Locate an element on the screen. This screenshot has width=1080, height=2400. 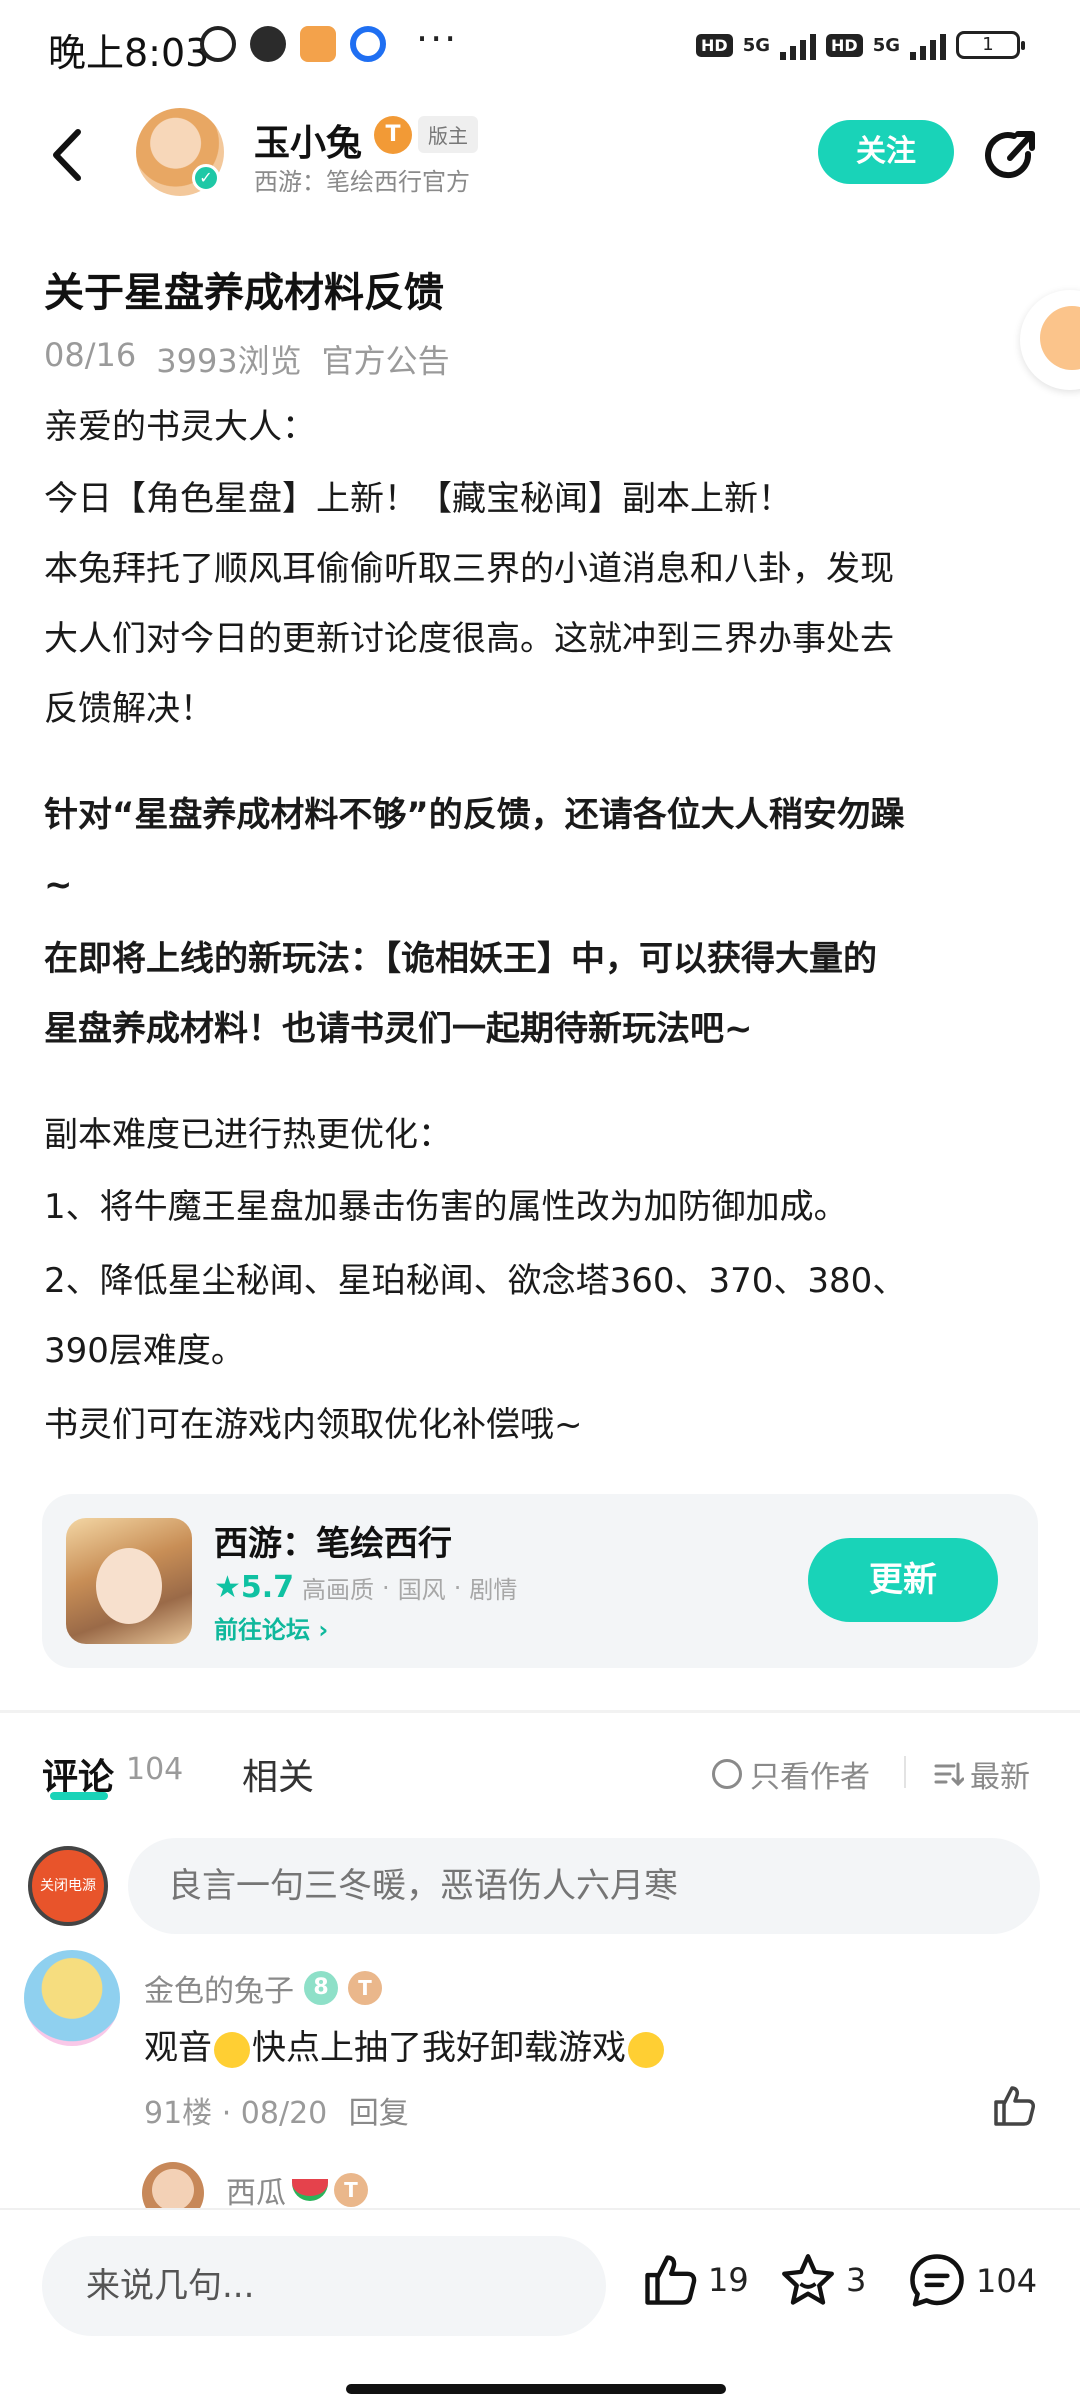
game-tag: 高画质 is located at coordinates (338, 1590).